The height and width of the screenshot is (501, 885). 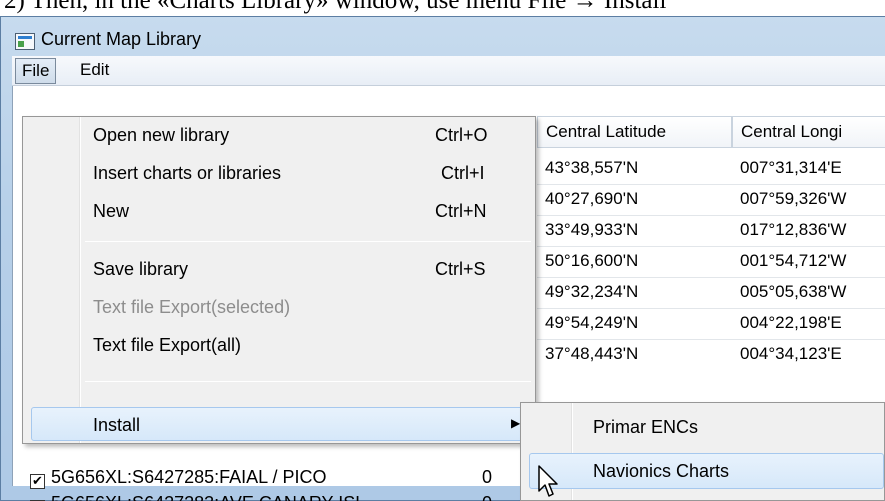 I want to click on menu-item-navionics-charts: Navionics Charts, so click(x=661, y=471).